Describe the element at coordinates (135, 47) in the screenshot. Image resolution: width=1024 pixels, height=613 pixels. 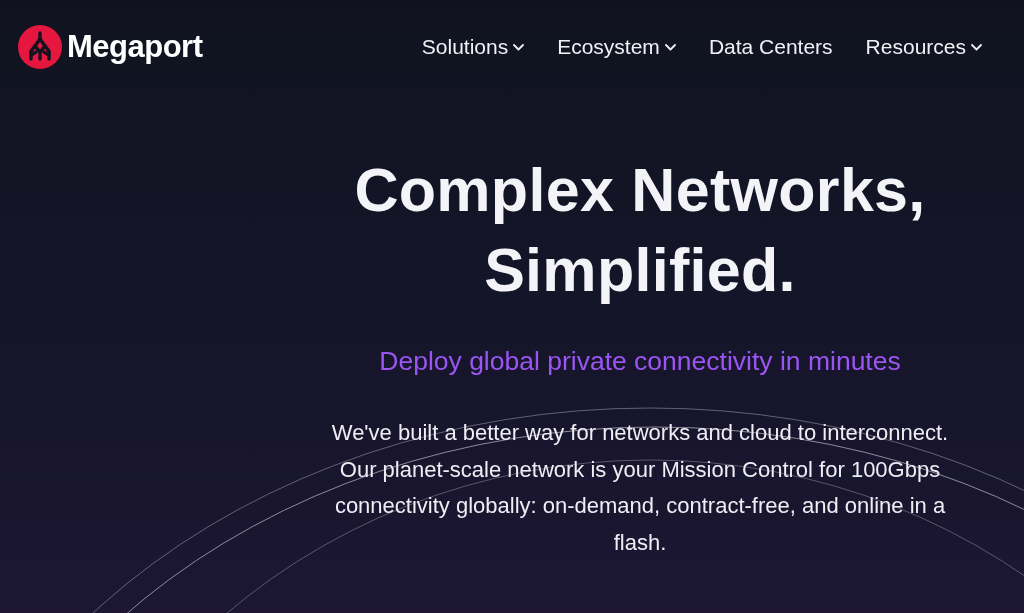
I see `logo-text: Megaport` at that location.